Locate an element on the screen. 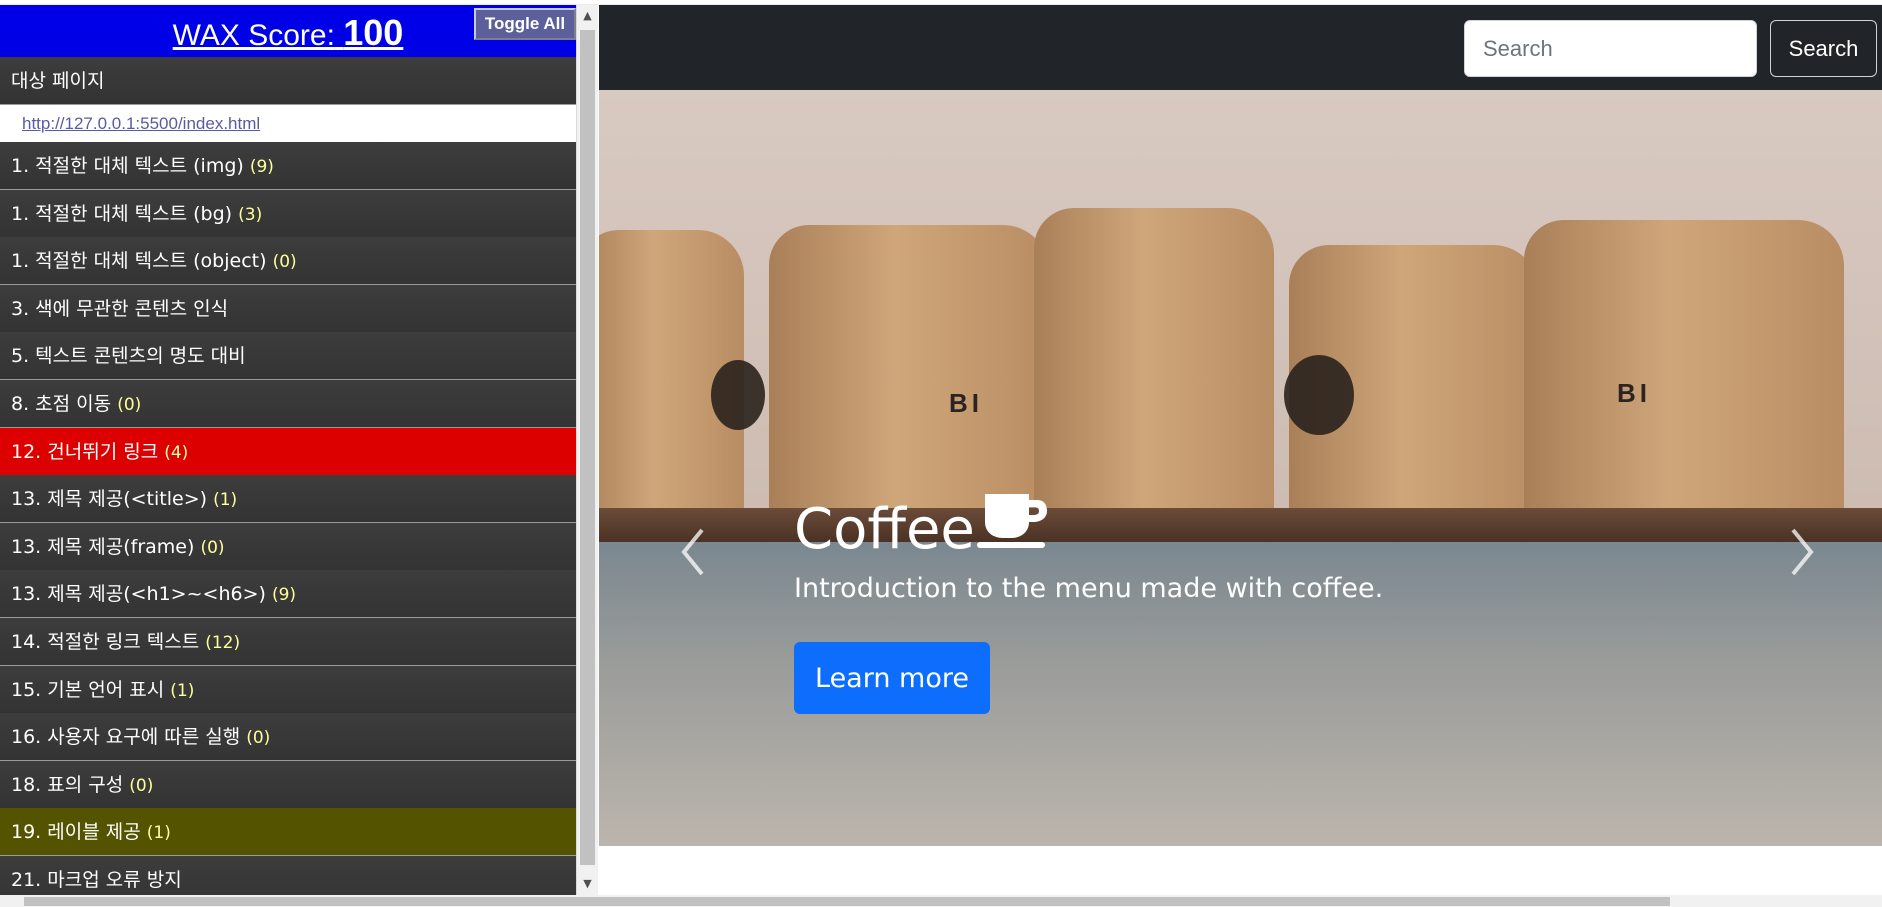 This screenshot has height=907, width=1882. learn-more-button: Learn more is located at coordinates (892, 678).